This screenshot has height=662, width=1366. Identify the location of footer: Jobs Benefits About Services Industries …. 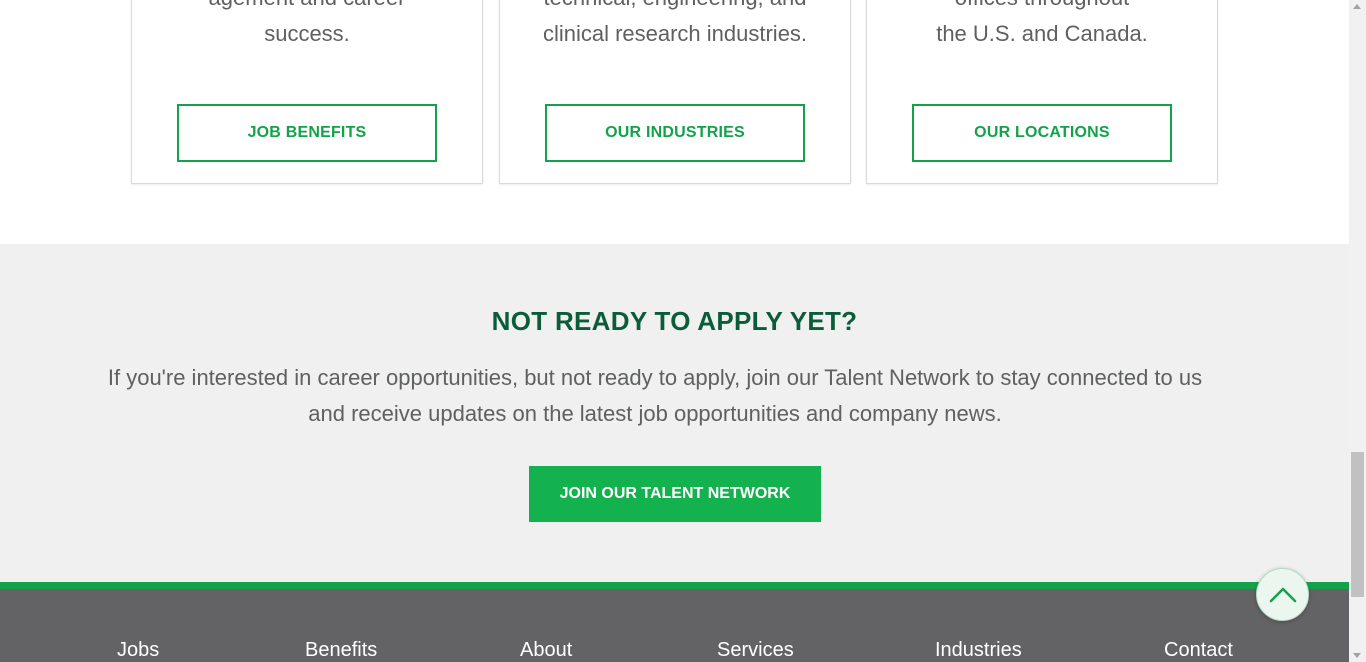
(674, 625).